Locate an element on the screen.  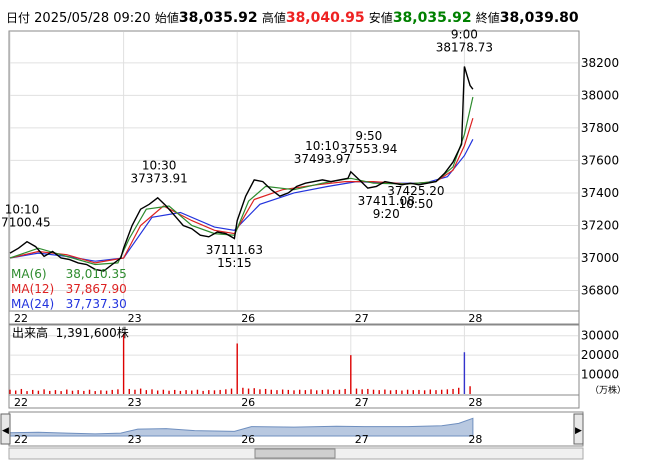
volume-x-tick-label: 26 is located at coordinates (248, 402).